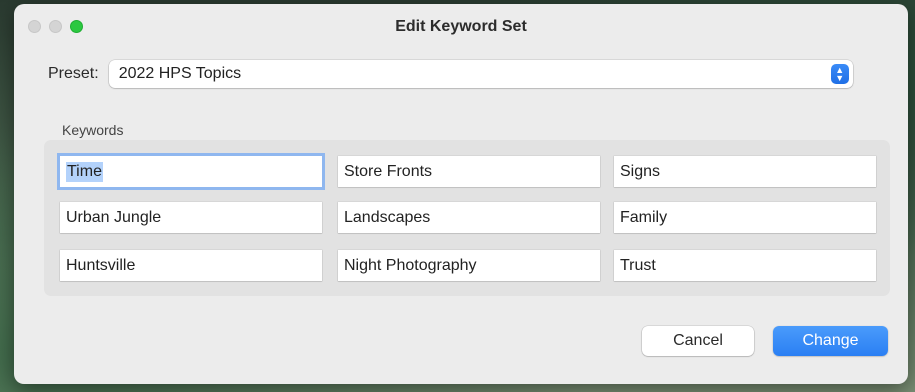  What do you see at coordinates (73, 73) in the screenshot?
I see `preset-label: Preset:` at bounding box center [73, 73].